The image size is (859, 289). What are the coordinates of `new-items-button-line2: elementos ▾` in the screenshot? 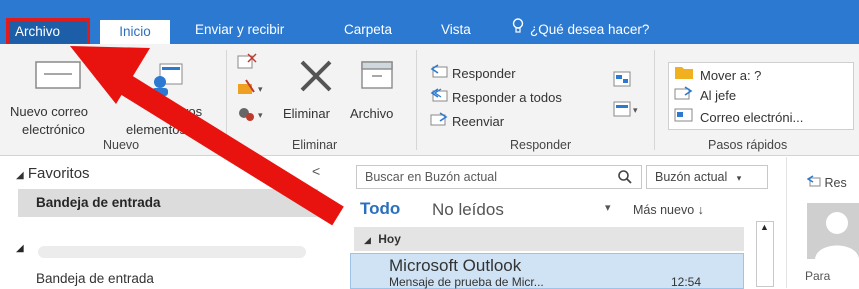 It's located at (160, 129).